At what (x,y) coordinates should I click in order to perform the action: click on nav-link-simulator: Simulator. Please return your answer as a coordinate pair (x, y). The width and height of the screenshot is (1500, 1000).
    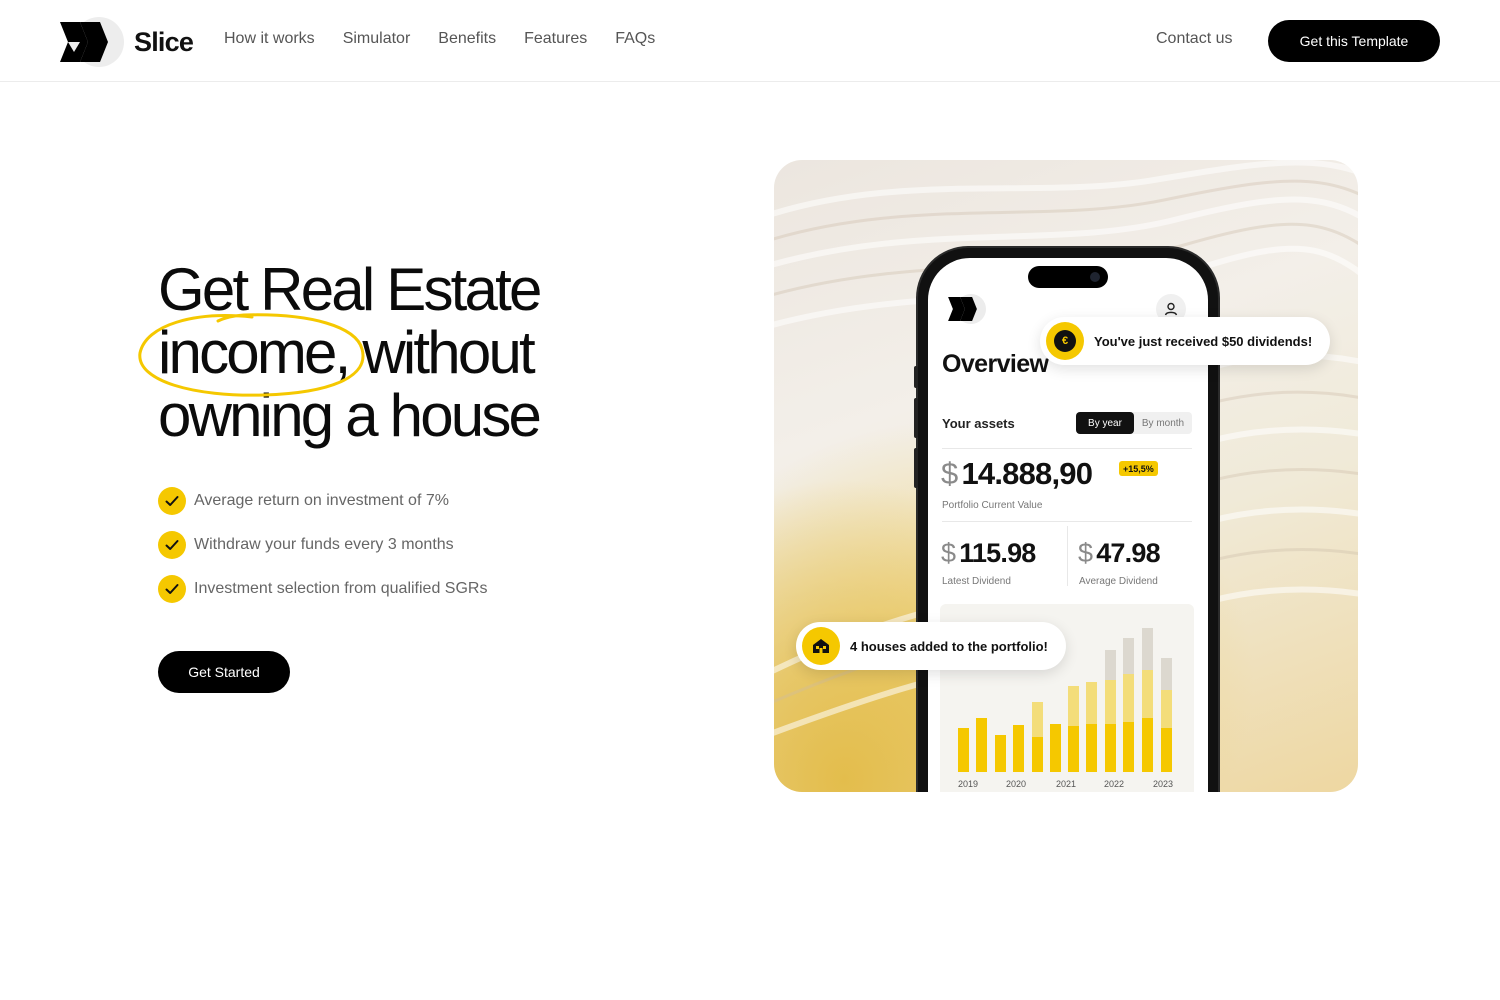
    Looking at the image, I should click on (377, 39).